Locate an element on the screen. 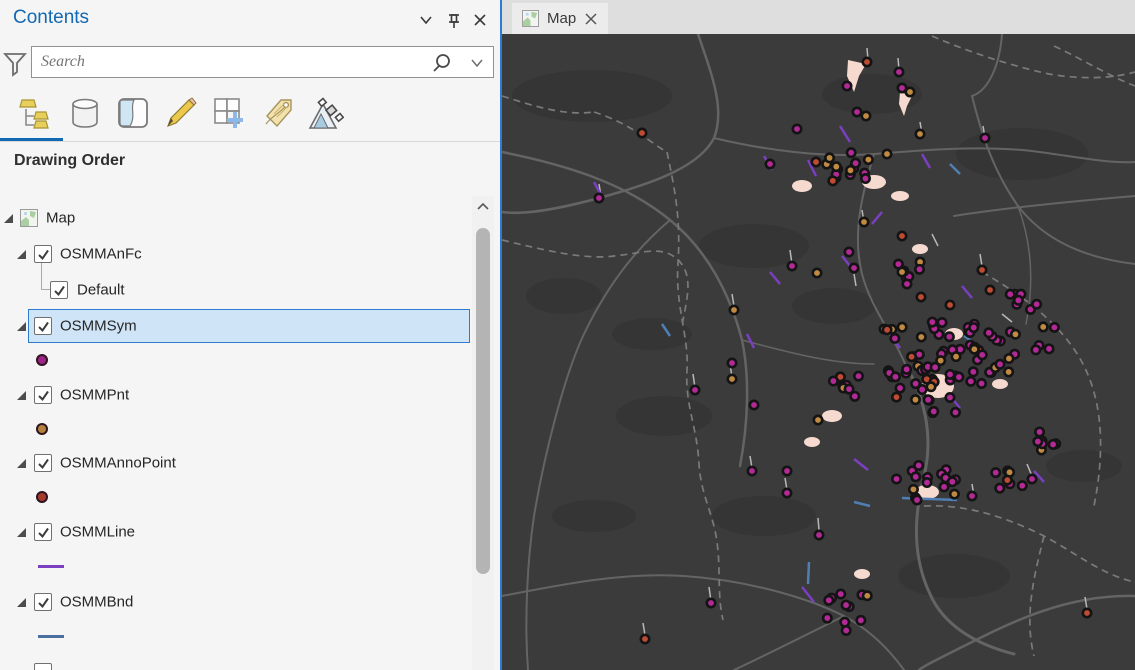 The width and height of the screenshot is (1135, 670). section-heading: Drawing Order is located at coordinates (70, 160).